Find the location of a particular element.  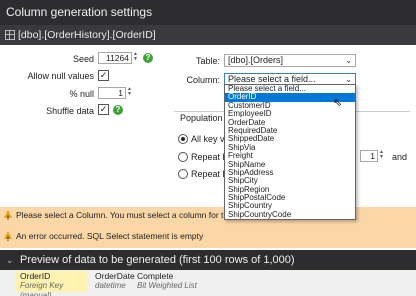

column-header-name: OrderDate is located at coordinates (115, 276).